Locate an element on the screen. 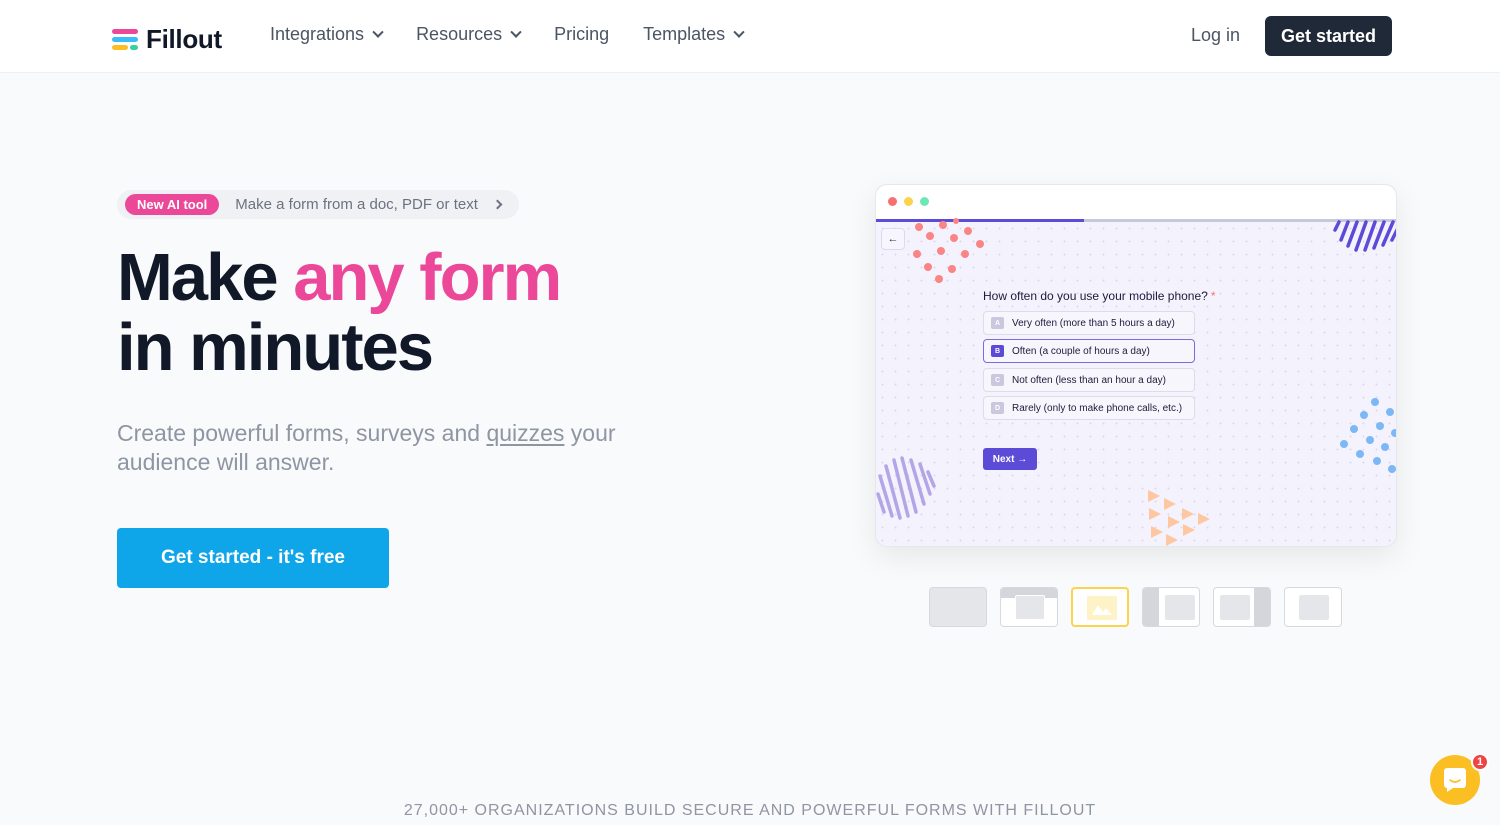 This screenshot has height=825, width=1500. nav-item-pricing: Pricing is located at coordinates (581, 34).